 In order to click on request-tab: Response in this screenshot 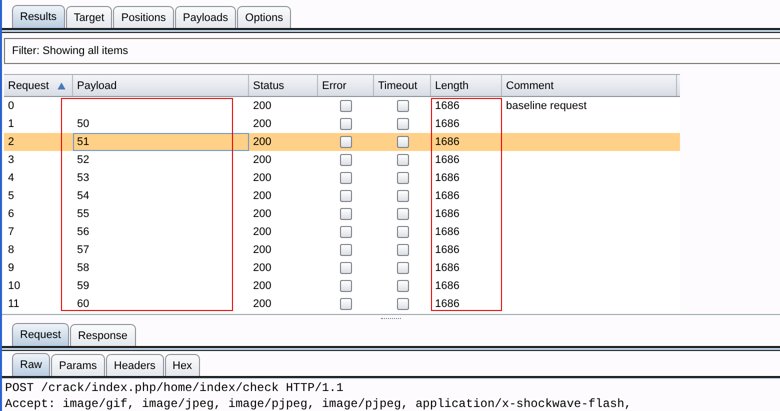, I will do `click(103, 335)`.